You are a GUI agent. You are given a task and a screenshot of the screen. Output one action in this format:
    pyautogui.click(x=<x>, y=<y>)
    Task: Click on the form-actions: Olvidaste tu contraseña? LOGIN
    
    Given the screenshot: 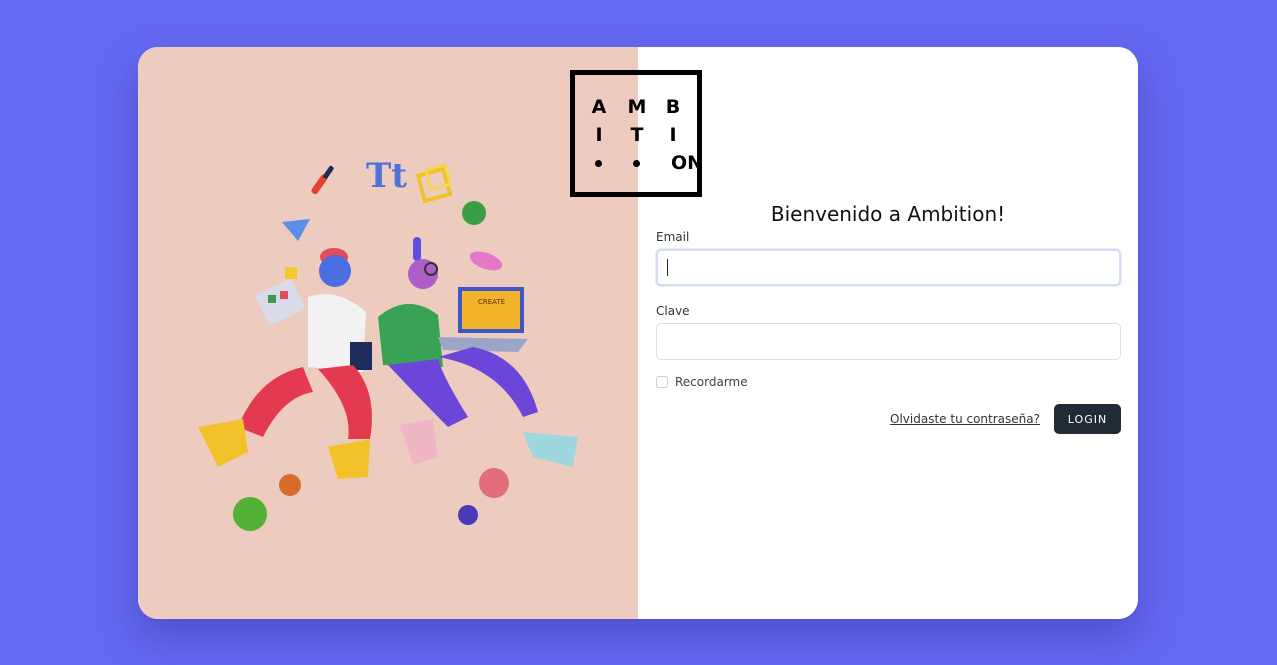 What is the action you would take?
    pyautogui.click(x=888, y=419)
    